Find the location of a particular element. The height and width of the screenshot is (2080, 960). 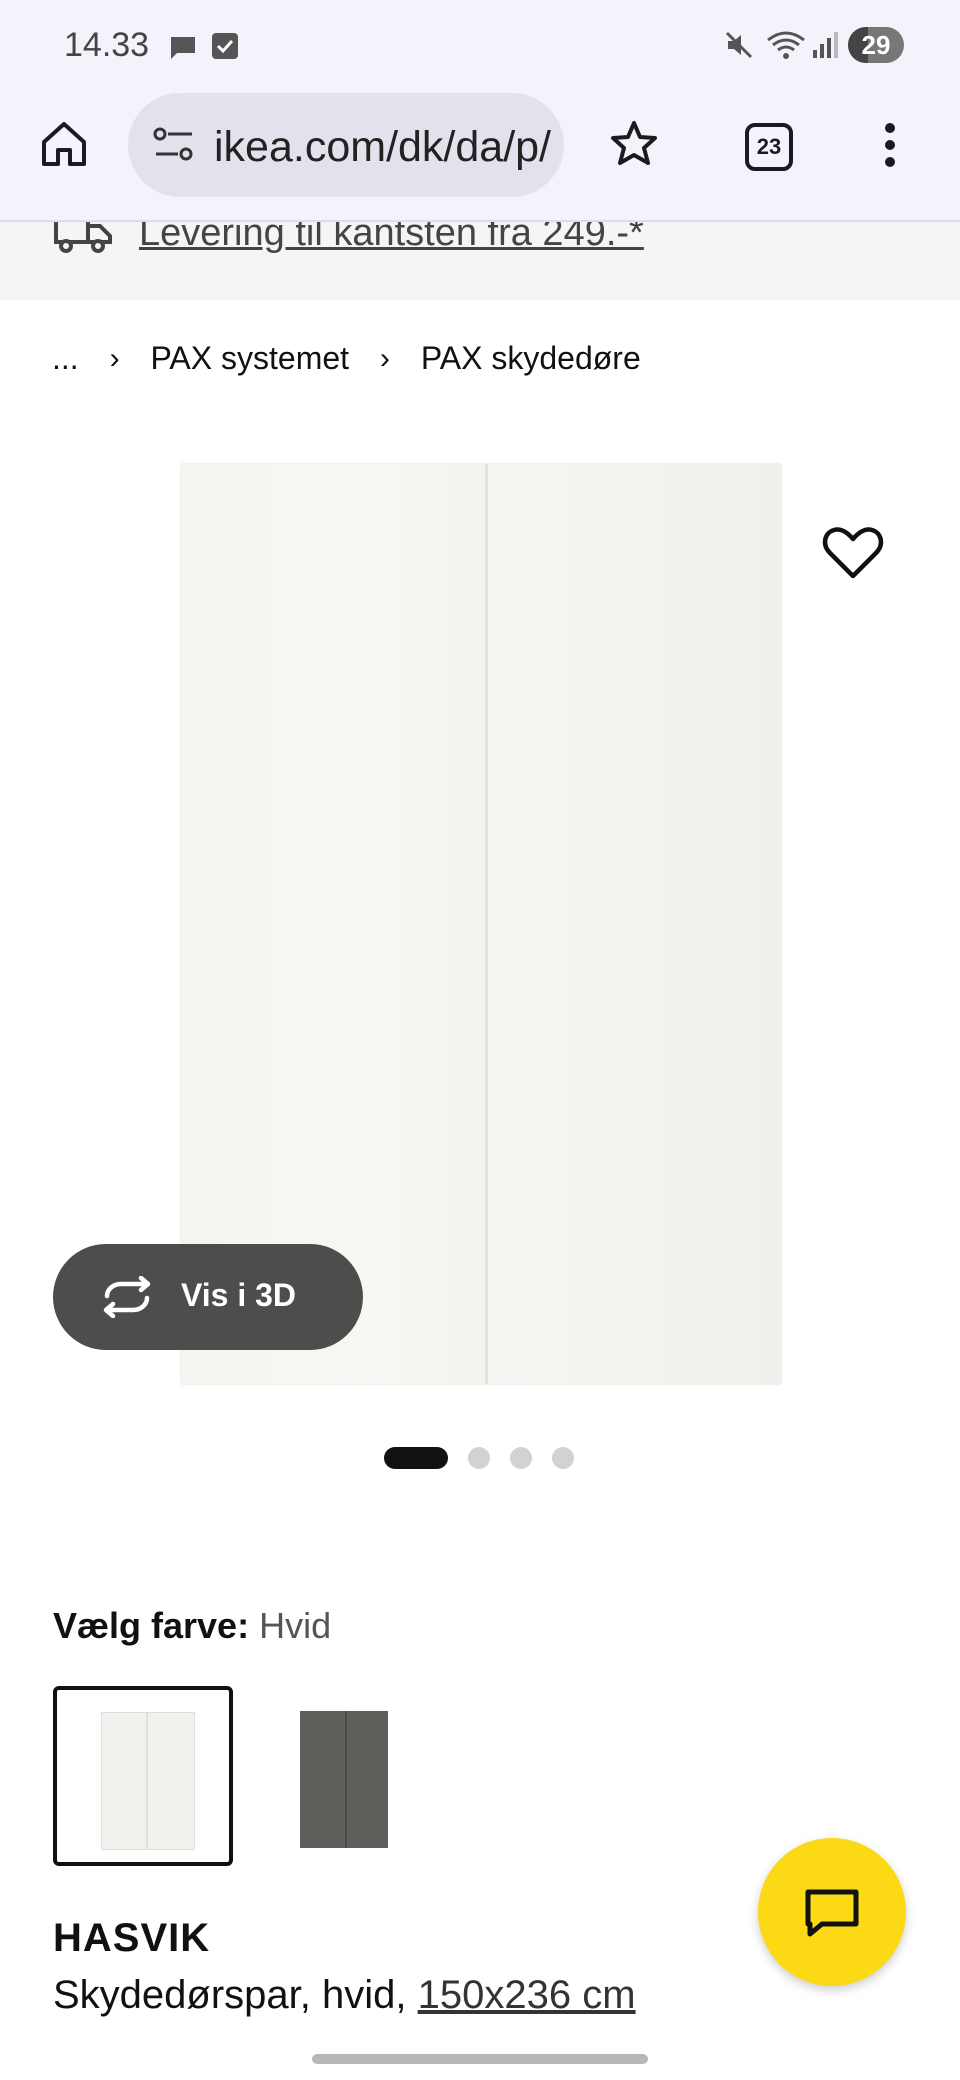

battery-icon: 29 is located at coordinates (876, 45).